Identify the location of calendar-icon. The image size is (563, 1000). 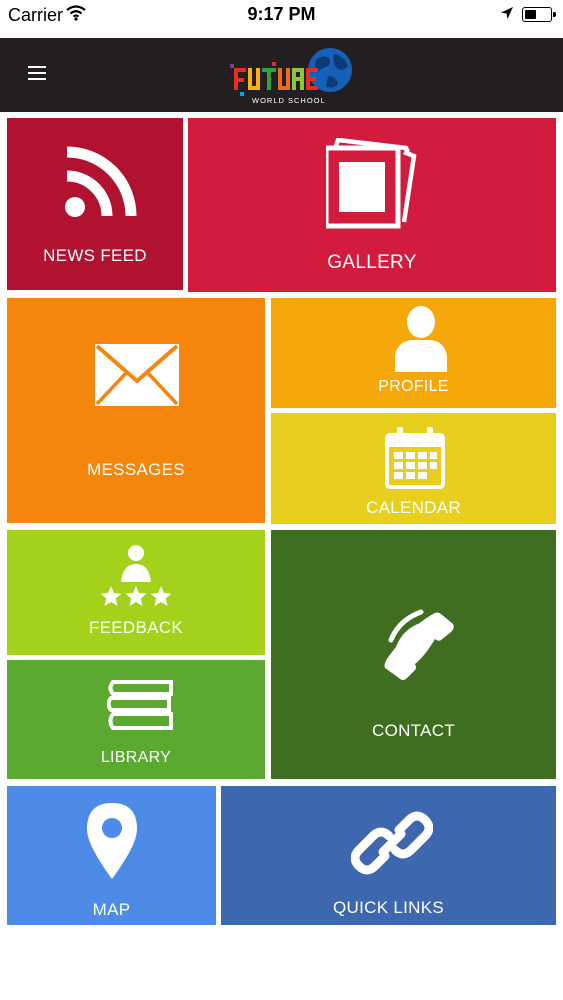
(415, 458).